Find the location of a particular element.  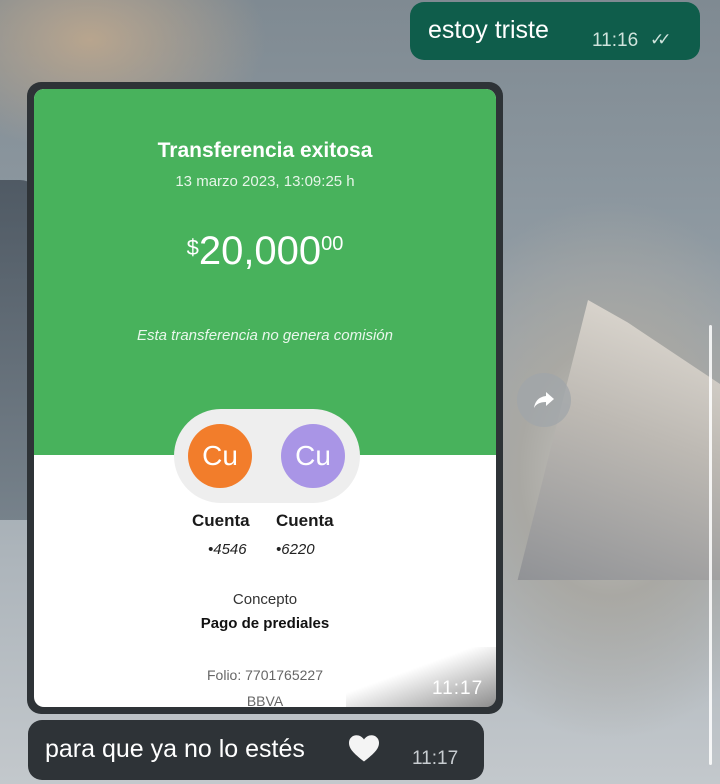

forward-arrow-icon is located at coordinates (544, 400).